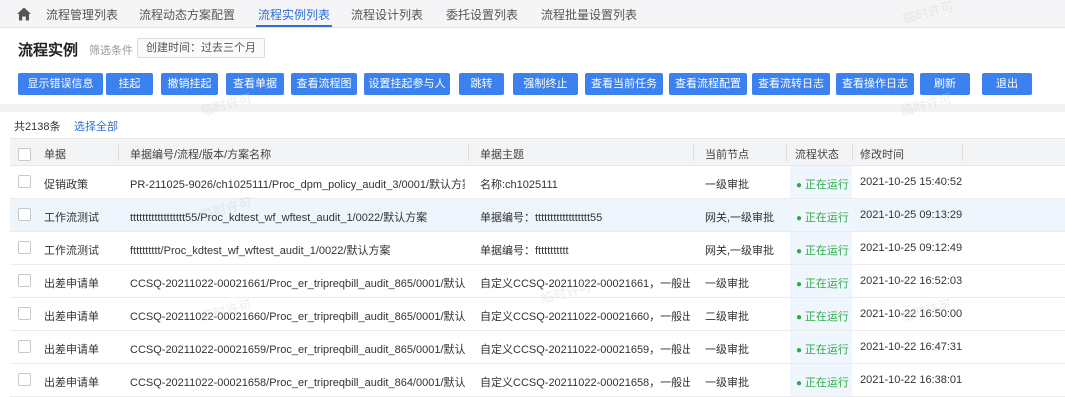  I want to click on column-header-subject: 单据主题, so click(502, 154).